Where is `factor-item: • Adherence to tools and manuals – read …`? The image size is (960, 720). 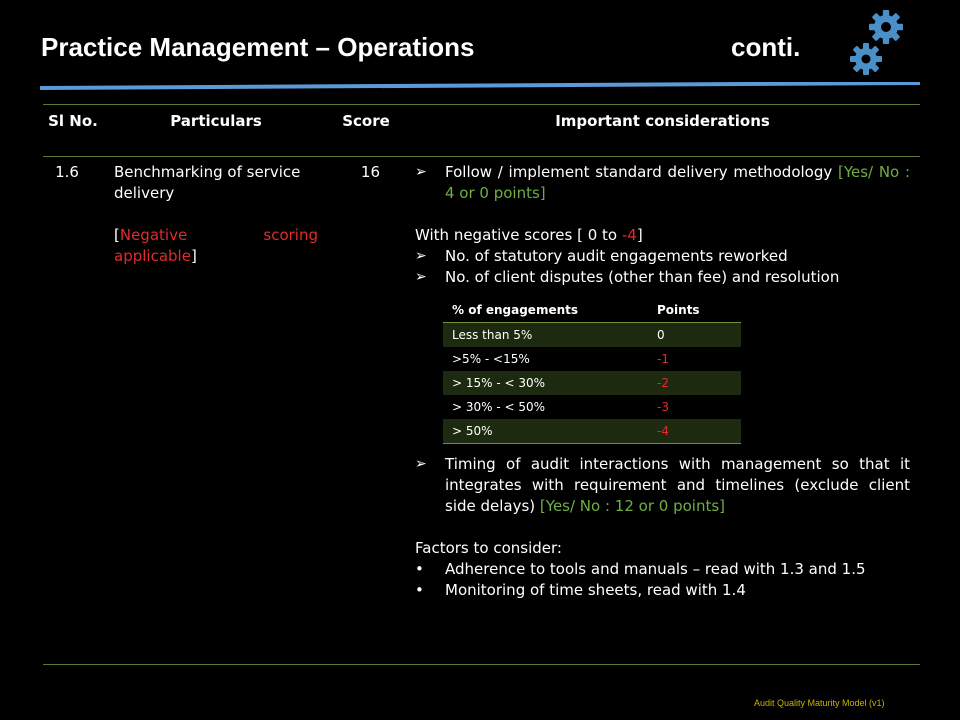
factor-item: • Adherence to tools and manuals – read … is located at coordinates (662, 569).